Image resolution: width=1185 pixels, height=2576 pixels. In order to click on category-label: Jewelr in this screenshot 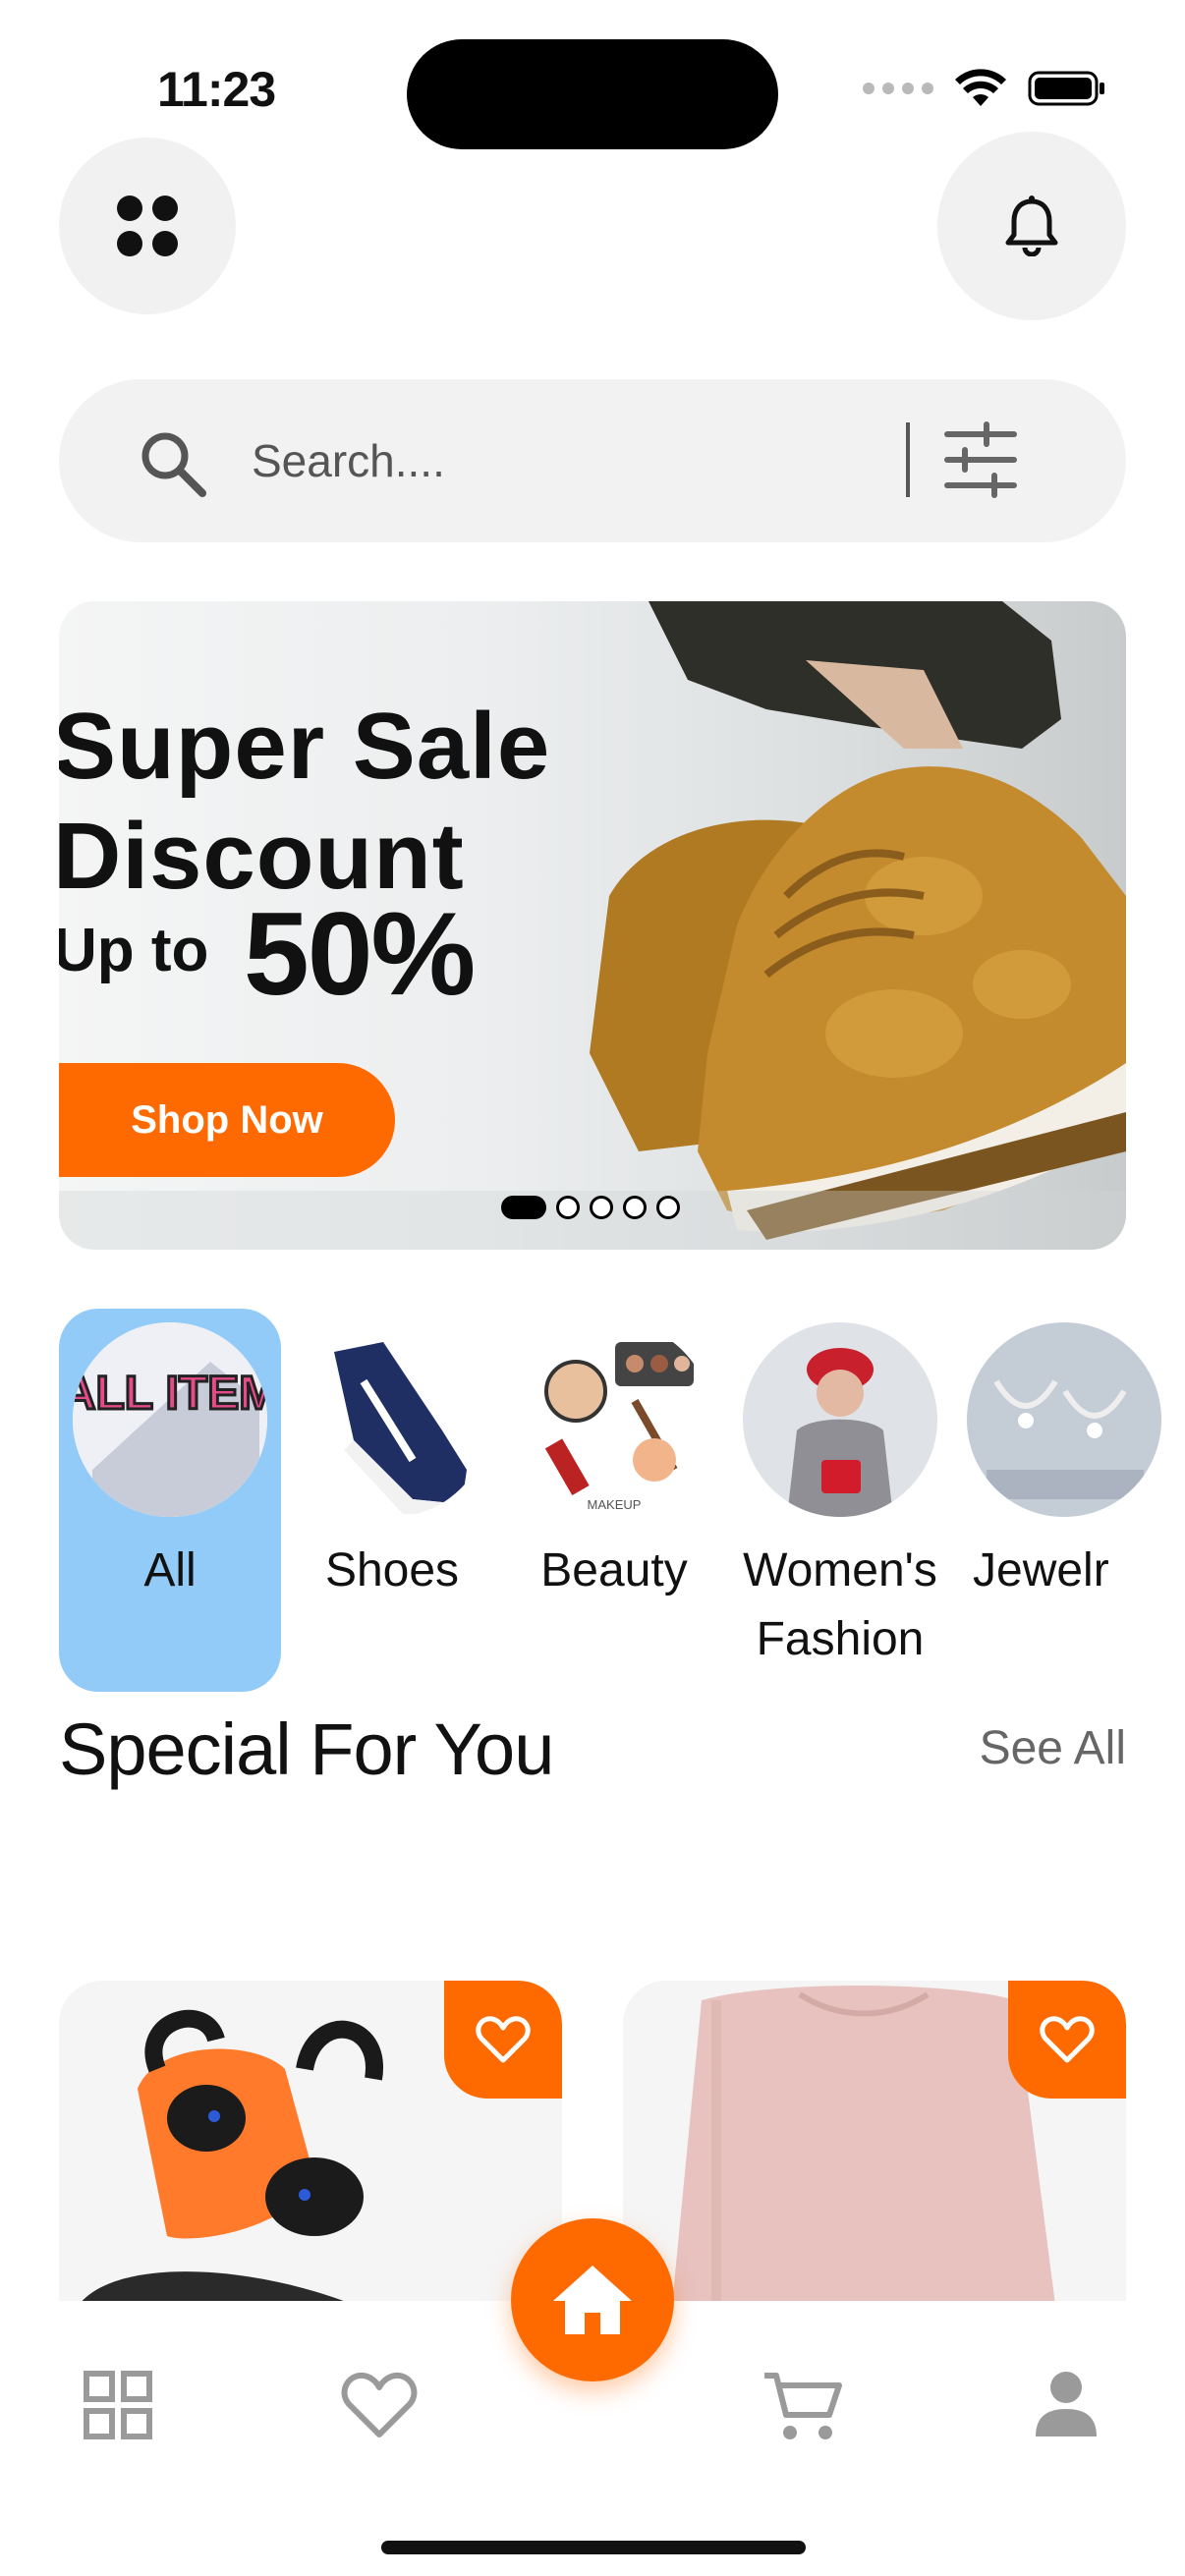, I will do `click(1041, 1570)`.